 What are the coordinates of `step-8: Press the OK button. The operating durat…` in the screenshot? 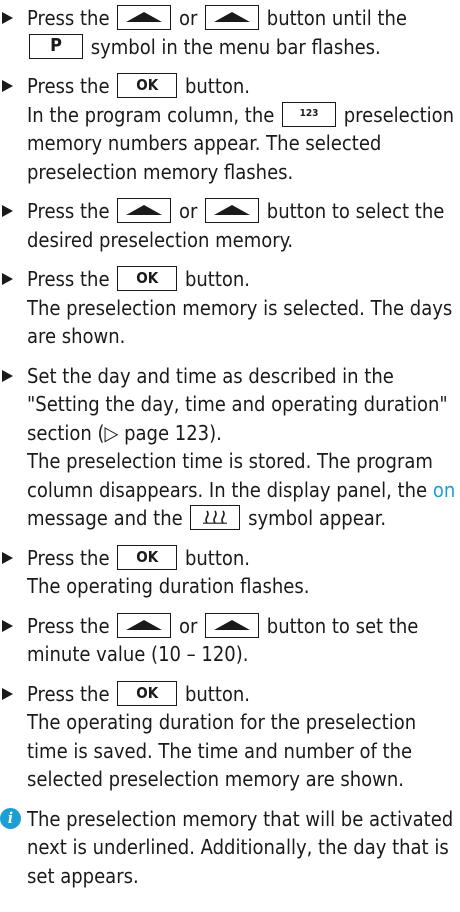 It's located at (230, 737).